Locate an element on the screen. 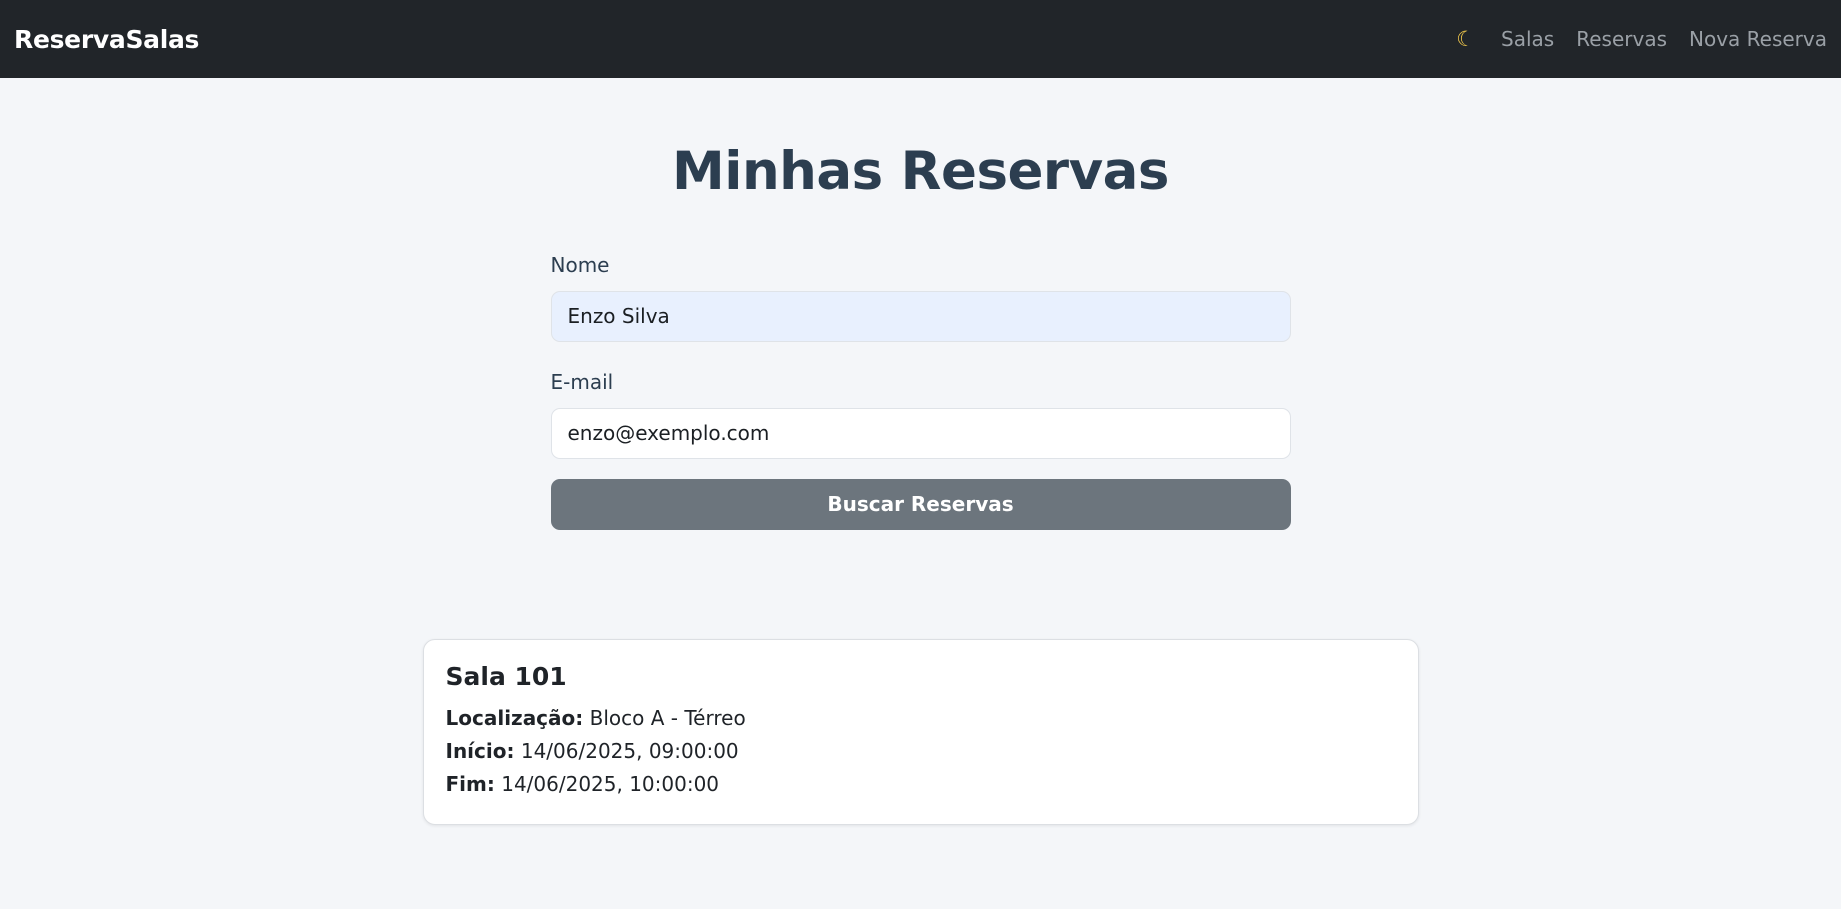 The width and height of the screenshot is (1841, 909). page-title: Minhas Reservas is located at coordinates (920, 171).